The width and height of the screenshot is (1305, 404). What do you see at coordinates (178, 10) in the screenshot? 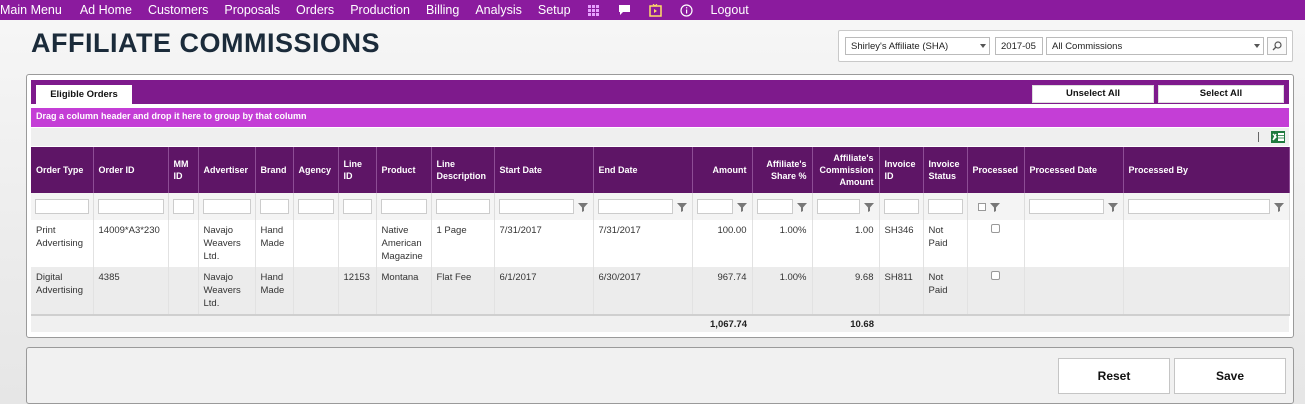
I see `nav-customers: Customers` at bounding box center [178, 10].